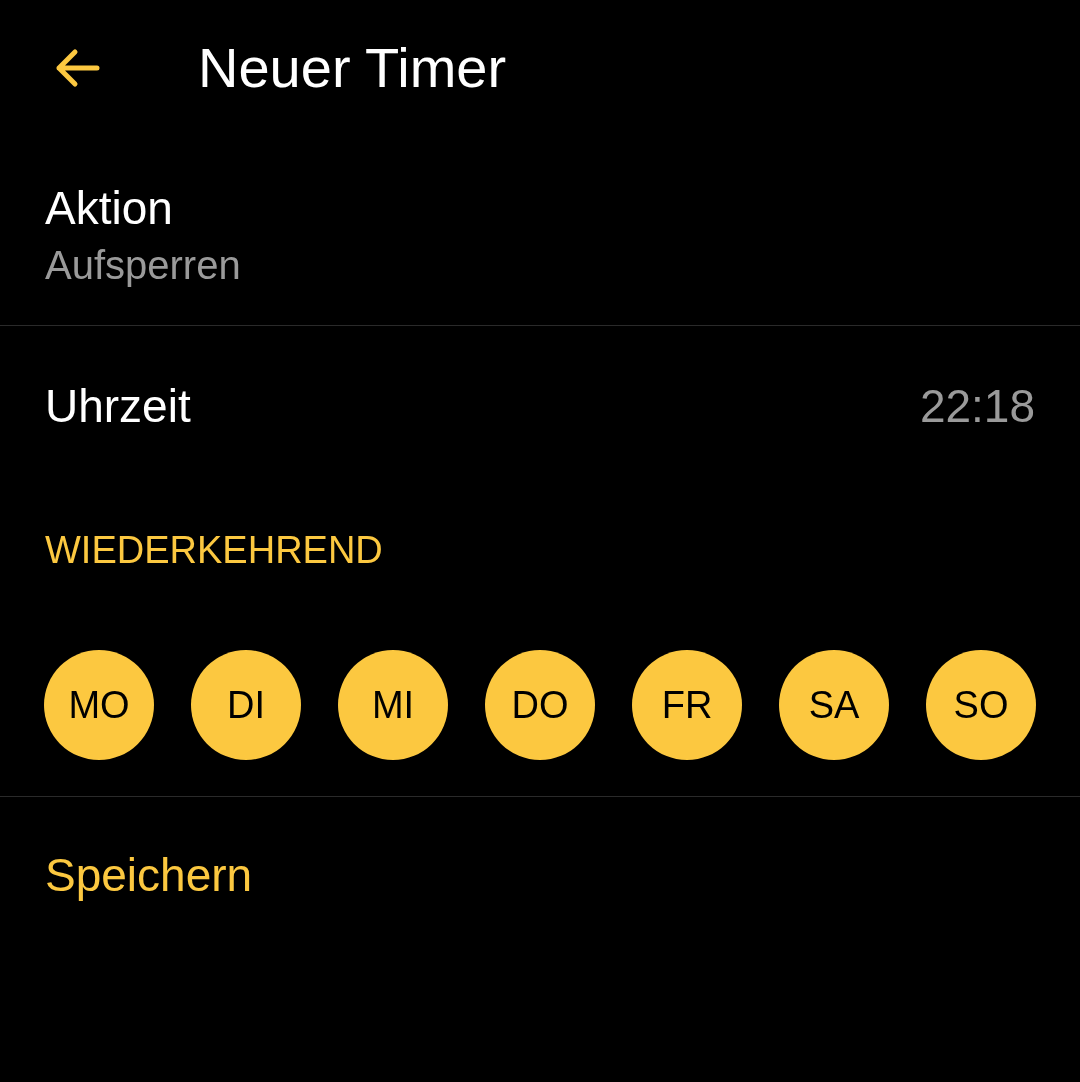  Describe the element at coordinates (118, 406) in the screenshot. I see `time-label: Uhrzeit` at that location.